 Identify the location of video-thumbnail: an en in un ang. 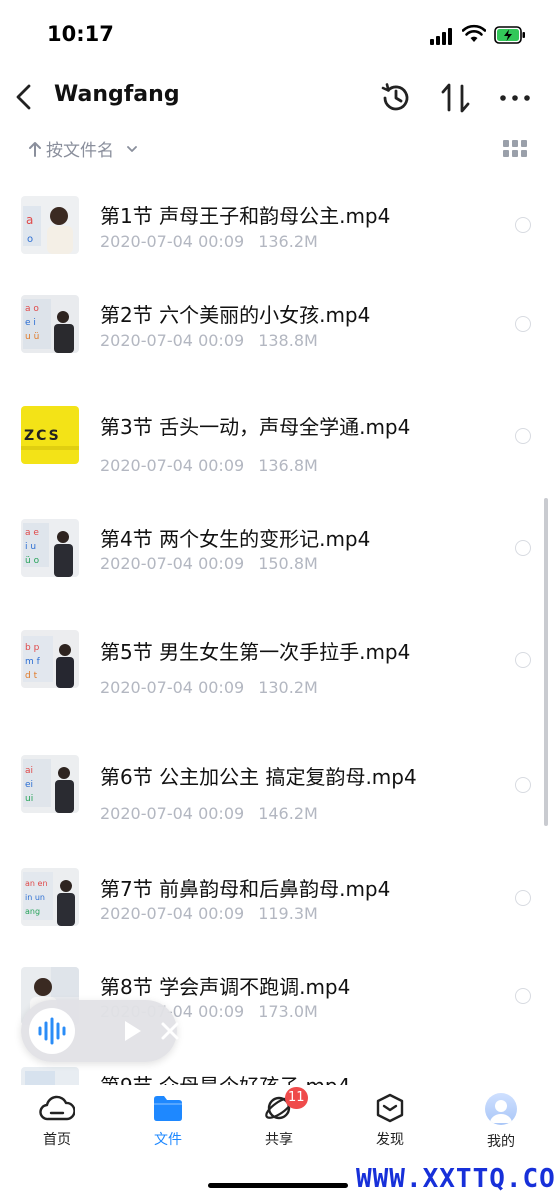
(50, 897).